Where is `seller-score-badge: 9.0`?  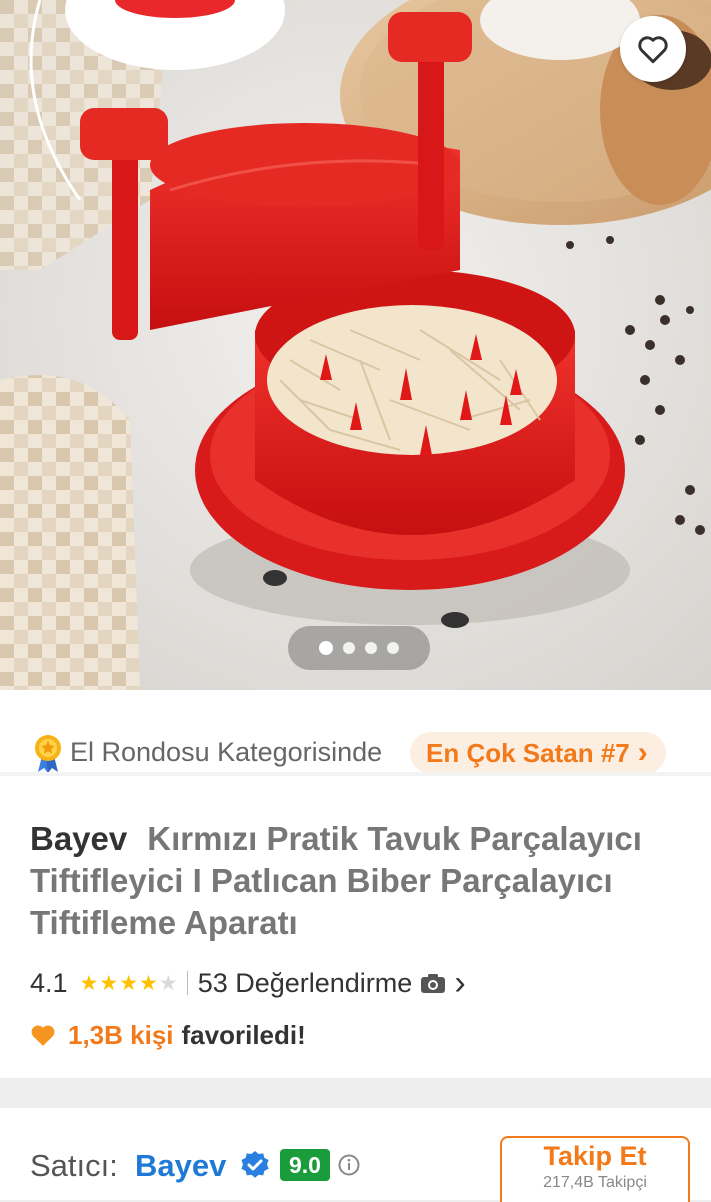 seller-score-badge: 9.0 is located at coordinates (305, 1165).